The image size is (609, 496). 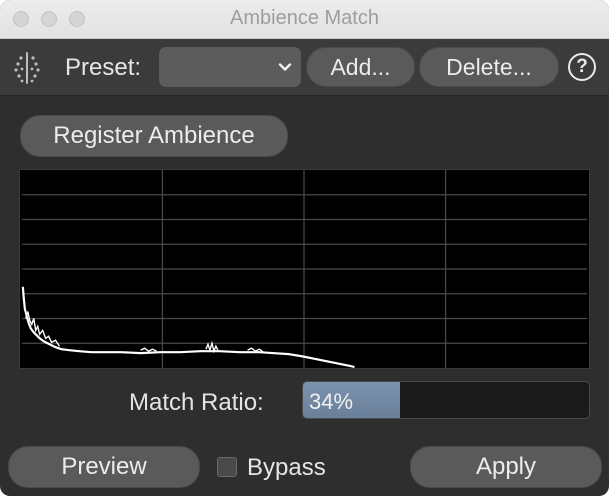 What do you see at coordinates (285, 67) in the screenshot?
I see `chevron-down-icon` at bounding box center [285, 67].